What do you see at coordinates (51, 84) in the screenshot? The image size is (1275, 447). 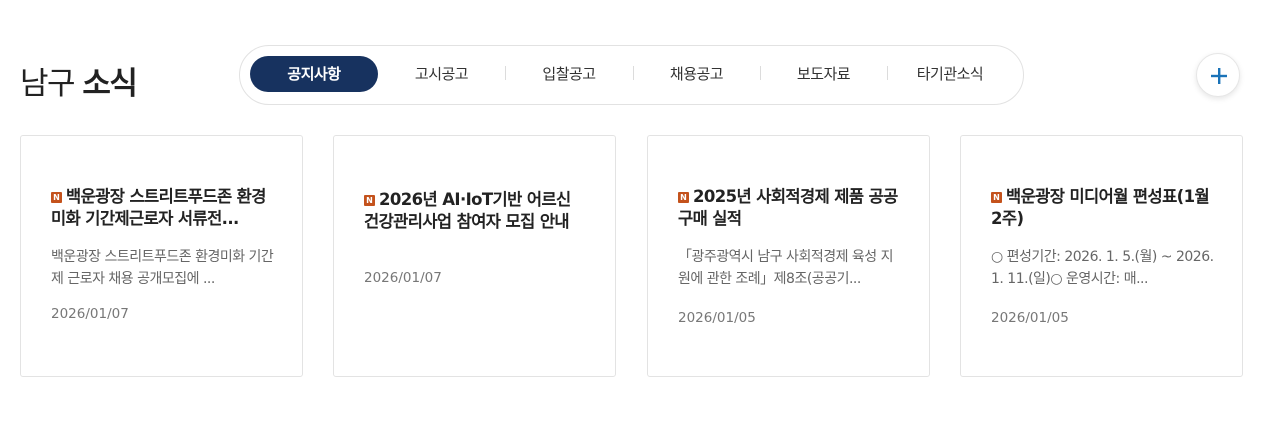 I see `section-title-prefix: 남구` at bounding box center [51, 84].